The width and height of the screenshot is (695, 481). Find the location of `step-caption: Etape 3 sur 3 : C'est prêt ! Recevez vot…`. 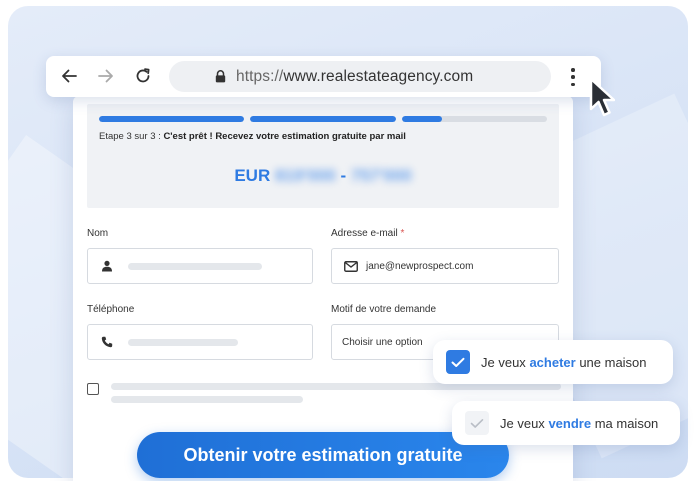

step-caption: Etape 3 sur 3 : C'est prêt ! Recevez vot… is located at coordinates (252, 136).